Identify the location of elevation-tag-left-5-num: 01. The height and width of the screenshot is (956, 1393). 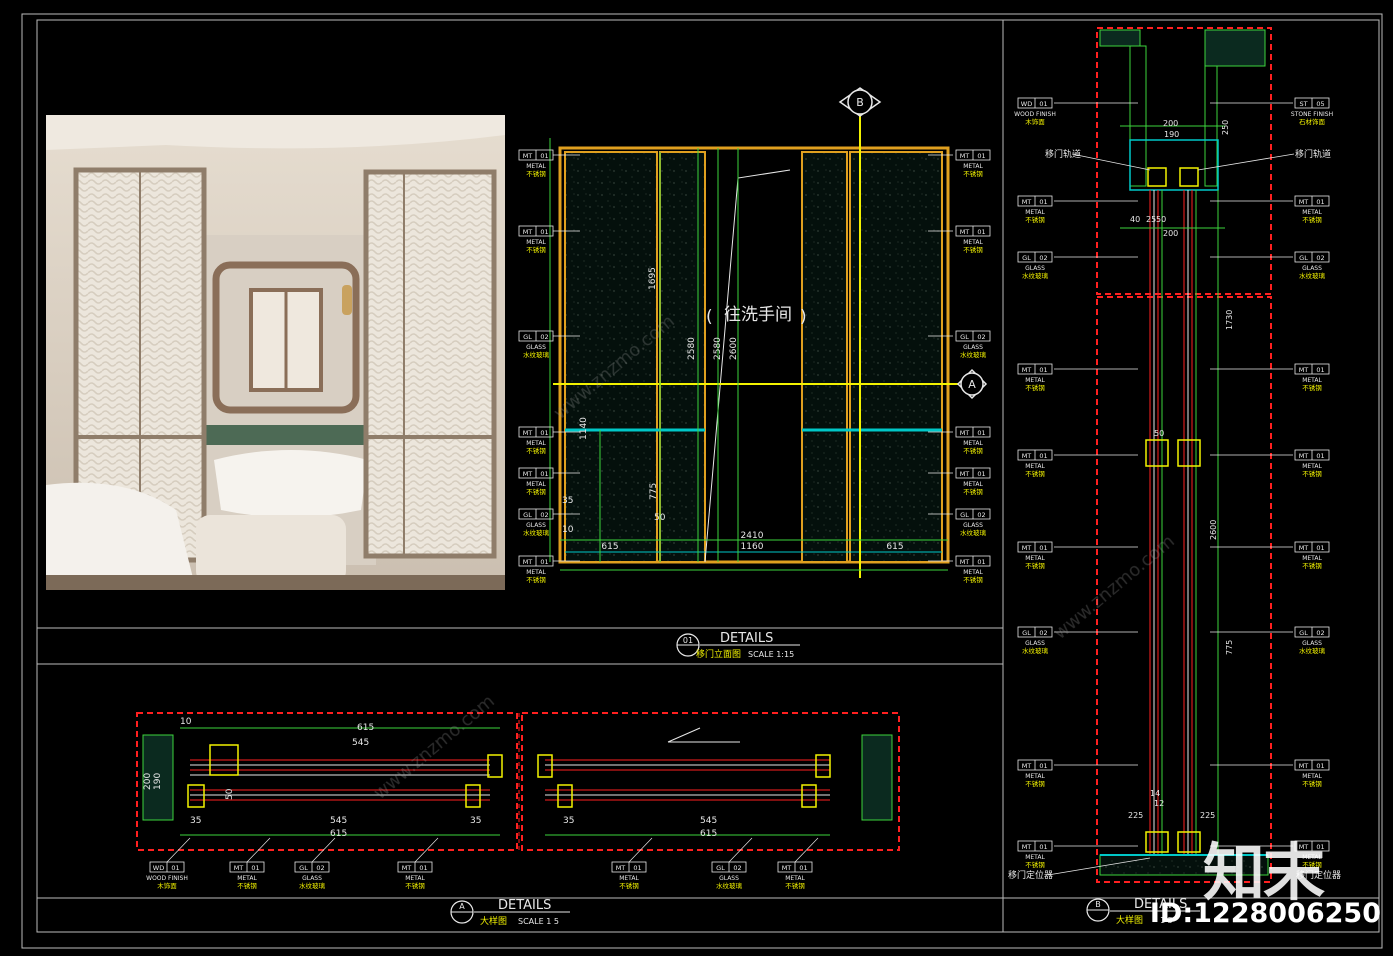
(544, 474).